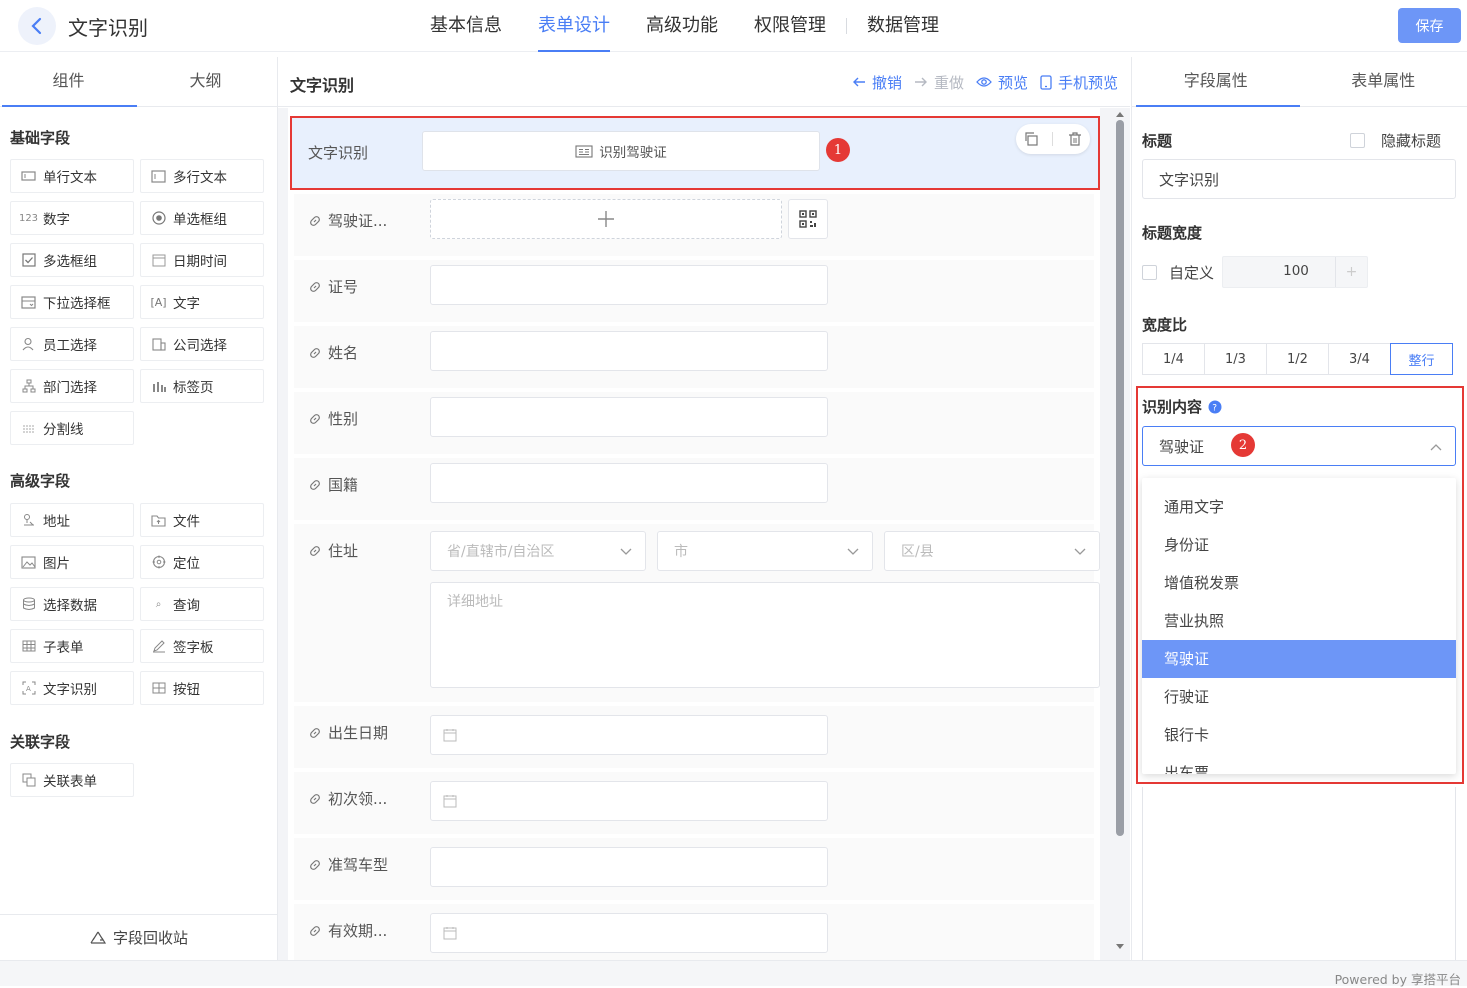  Describe the element at coordinates (1357, 140) in the screenshot. I see `hide-title-checkbox` at that location.